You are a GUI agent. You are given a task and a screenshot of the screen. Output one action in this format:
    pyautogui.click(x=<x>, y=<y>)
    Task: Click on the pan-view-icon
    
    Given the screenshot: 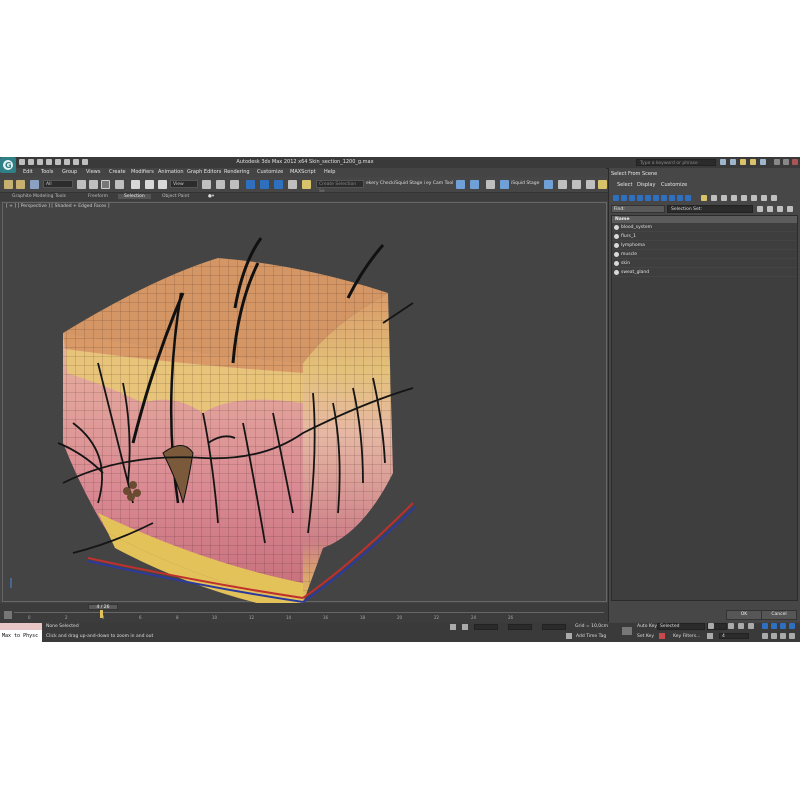 What is the action you would take?
    pyautogui.click(x=774, y=636)
    